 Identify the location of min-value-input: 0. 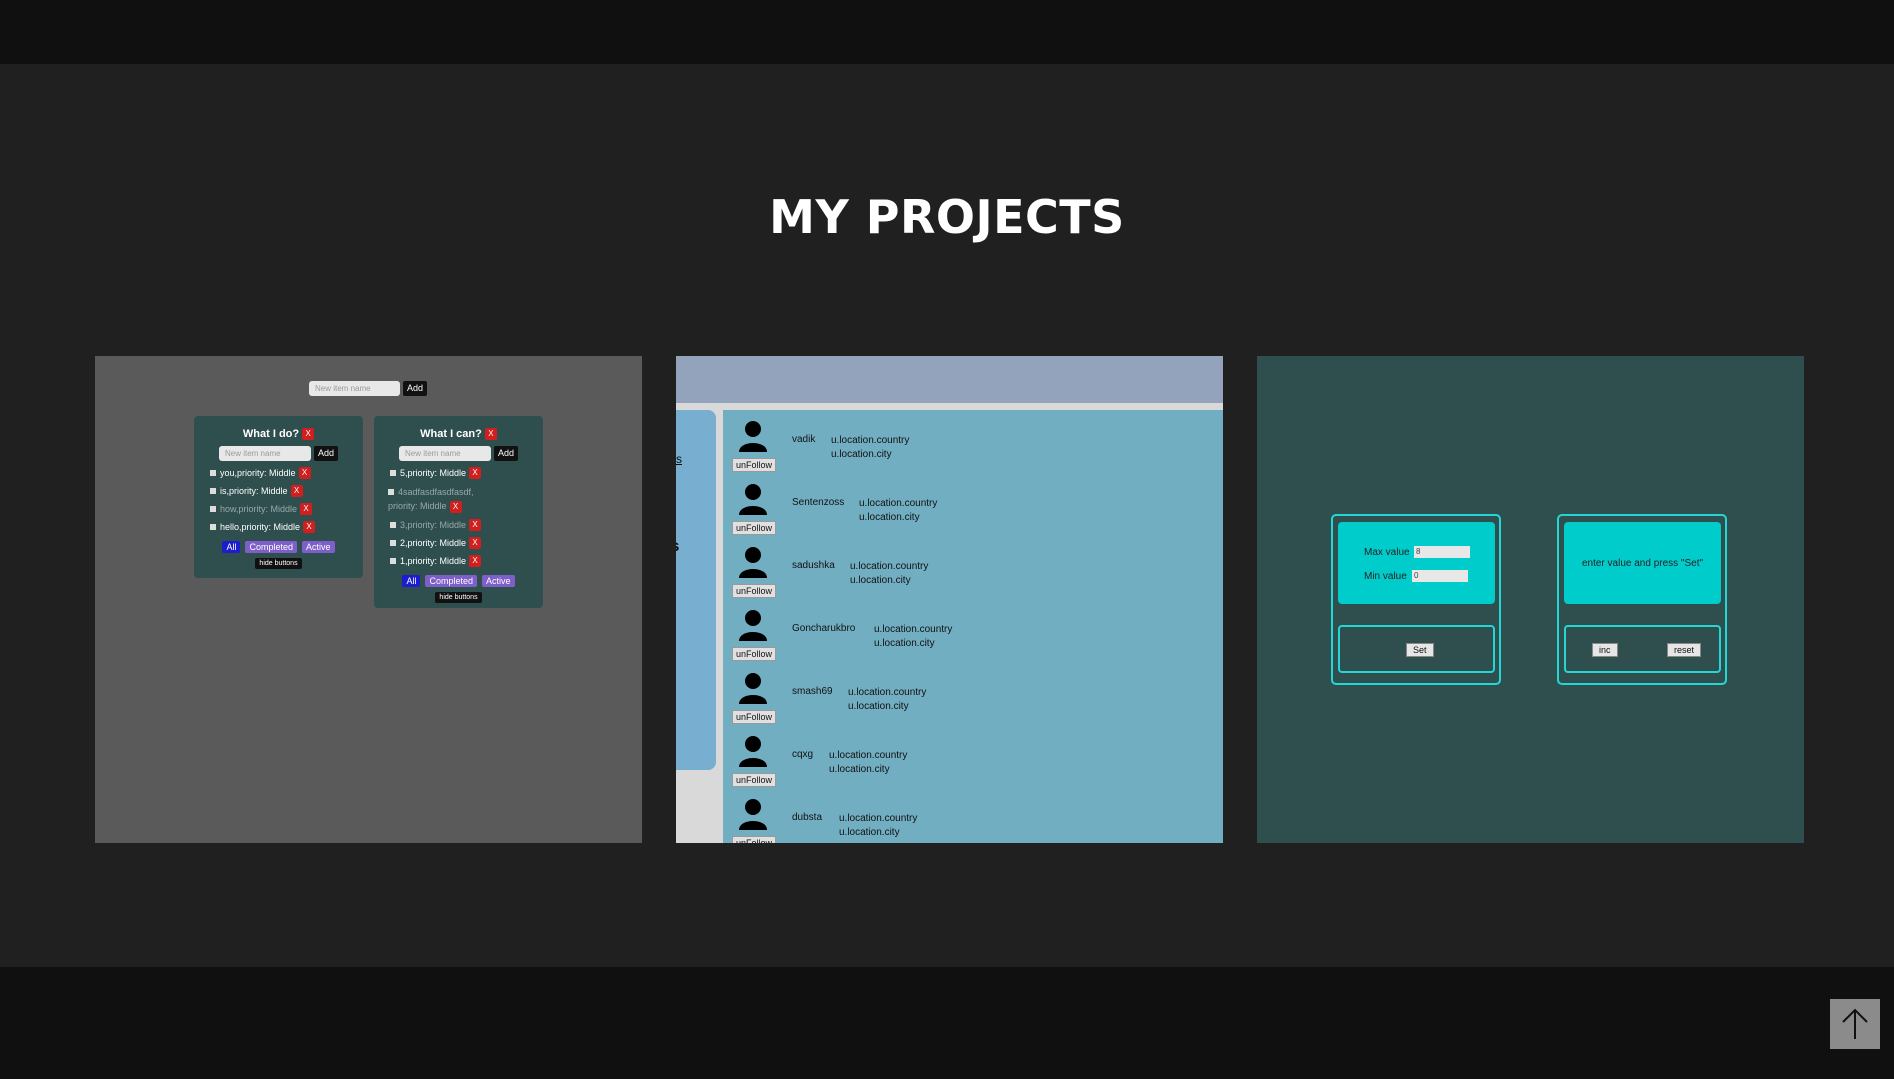
(1440, 576).